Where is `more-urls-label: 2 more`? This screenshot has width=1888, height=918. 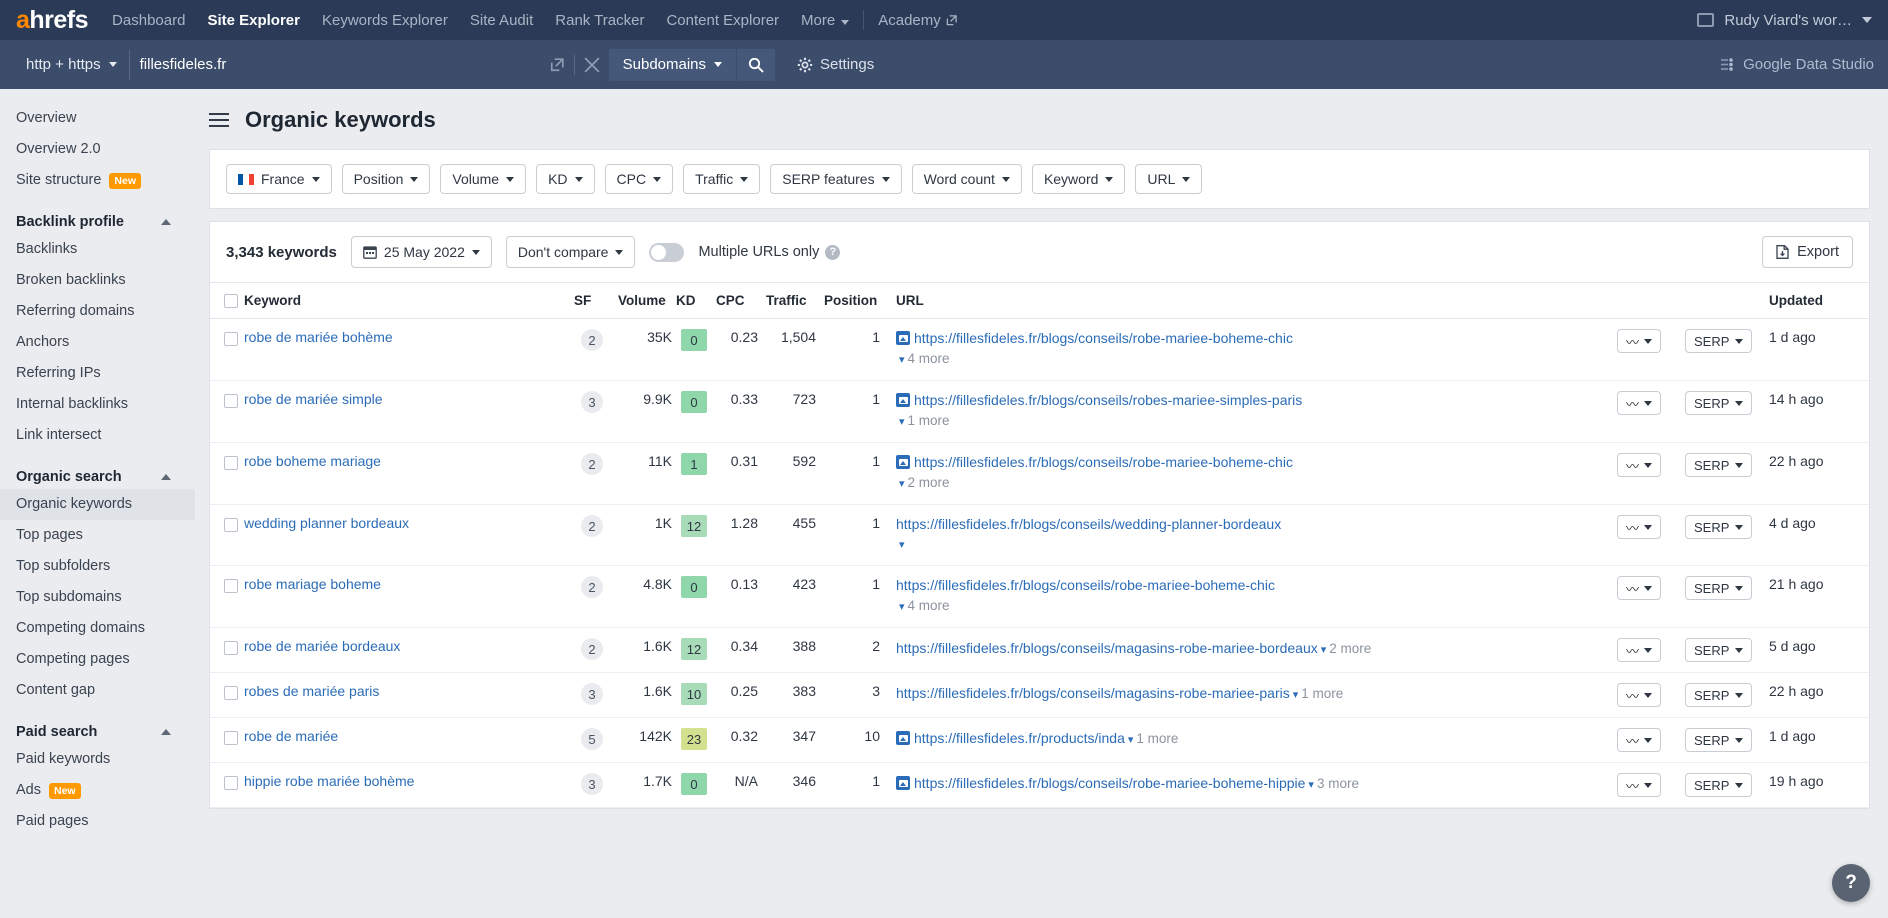 more-urls-label: 2 more is located at coordinates (1350, 648).